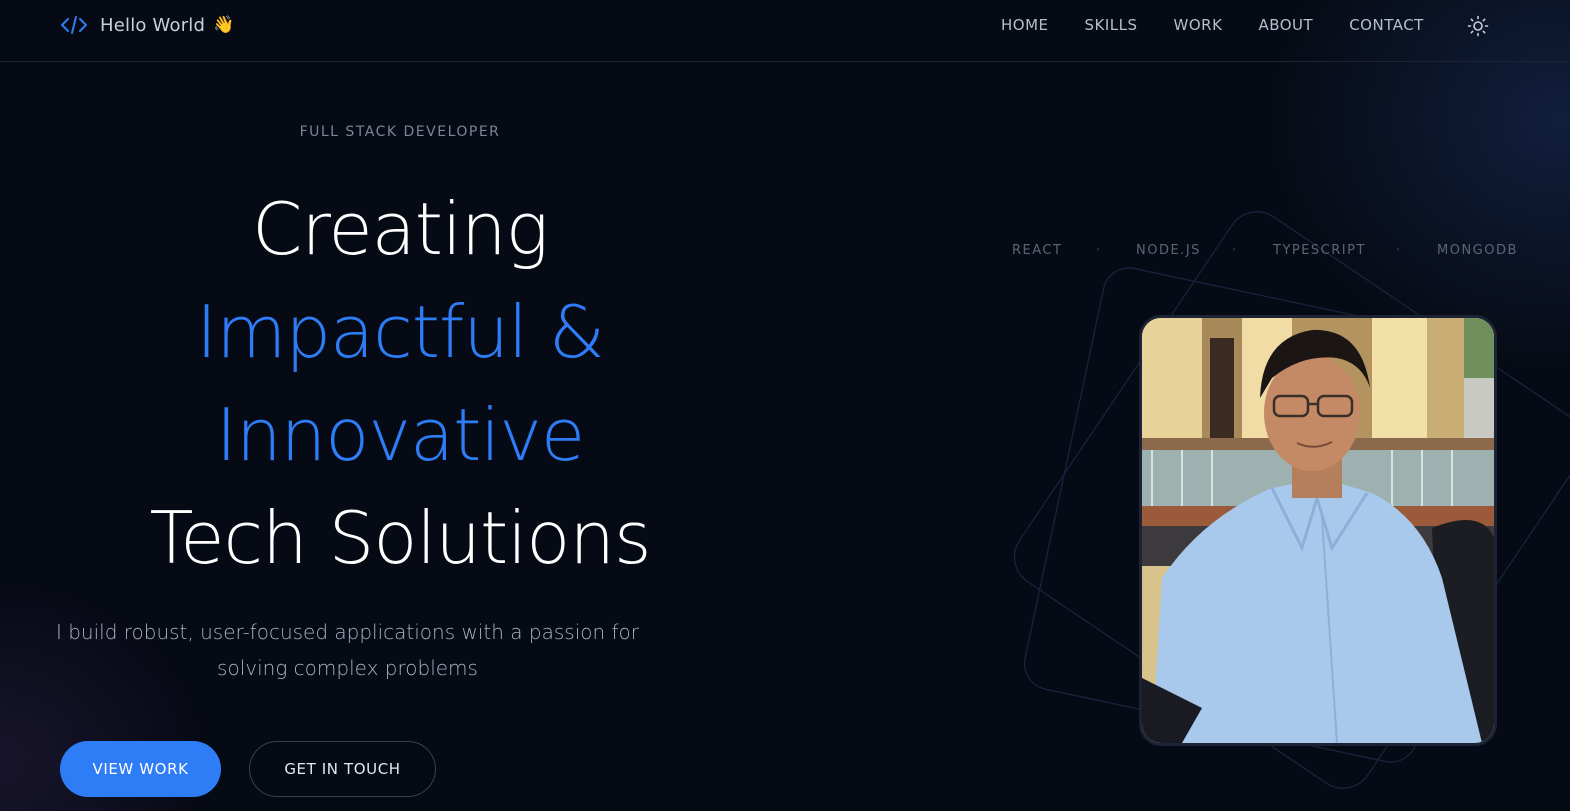 Image resolution: width=1570 pixels, height=811 pixels. What do you see at coordinates (1037, 250) in the screenshot?
I see `tech-item-react: REACT` at bounding box center [1037, 250].